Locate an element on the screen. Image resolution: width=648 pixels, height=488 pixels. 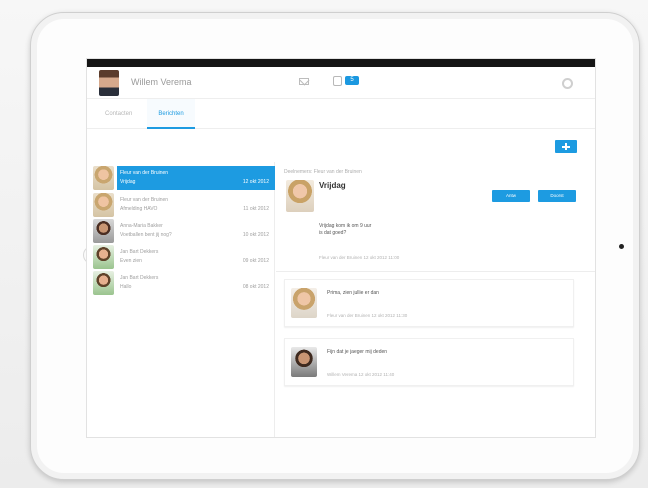
user-avatar is located at coordinates (109, 83).